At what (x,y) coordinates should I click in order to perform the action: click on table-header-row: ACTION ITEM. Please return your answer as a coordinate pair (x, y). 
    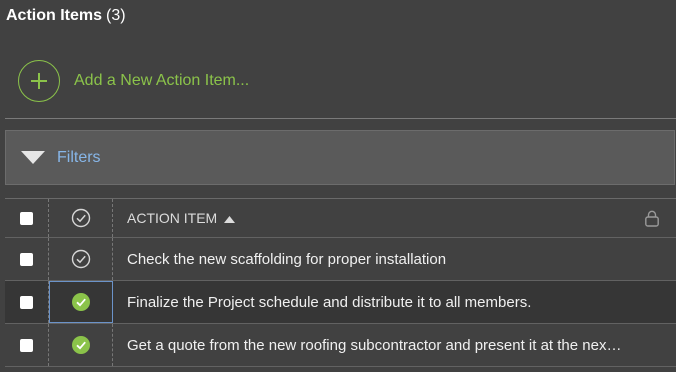
    Looking at the image, I should click on (340, 218).